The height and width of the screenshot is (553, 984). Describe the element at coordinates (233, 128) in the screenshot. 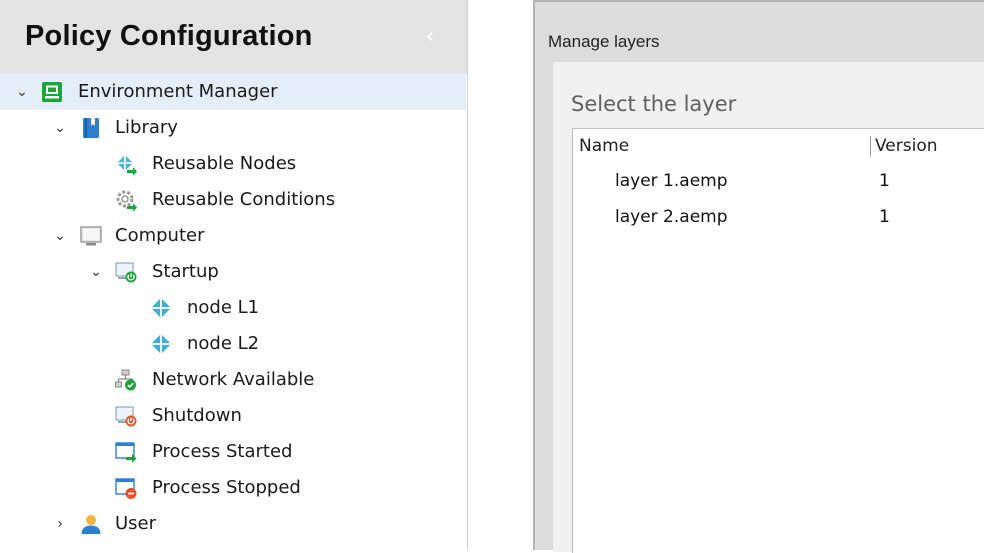

I see `tree-item-library: ⌄ Library` at that location.